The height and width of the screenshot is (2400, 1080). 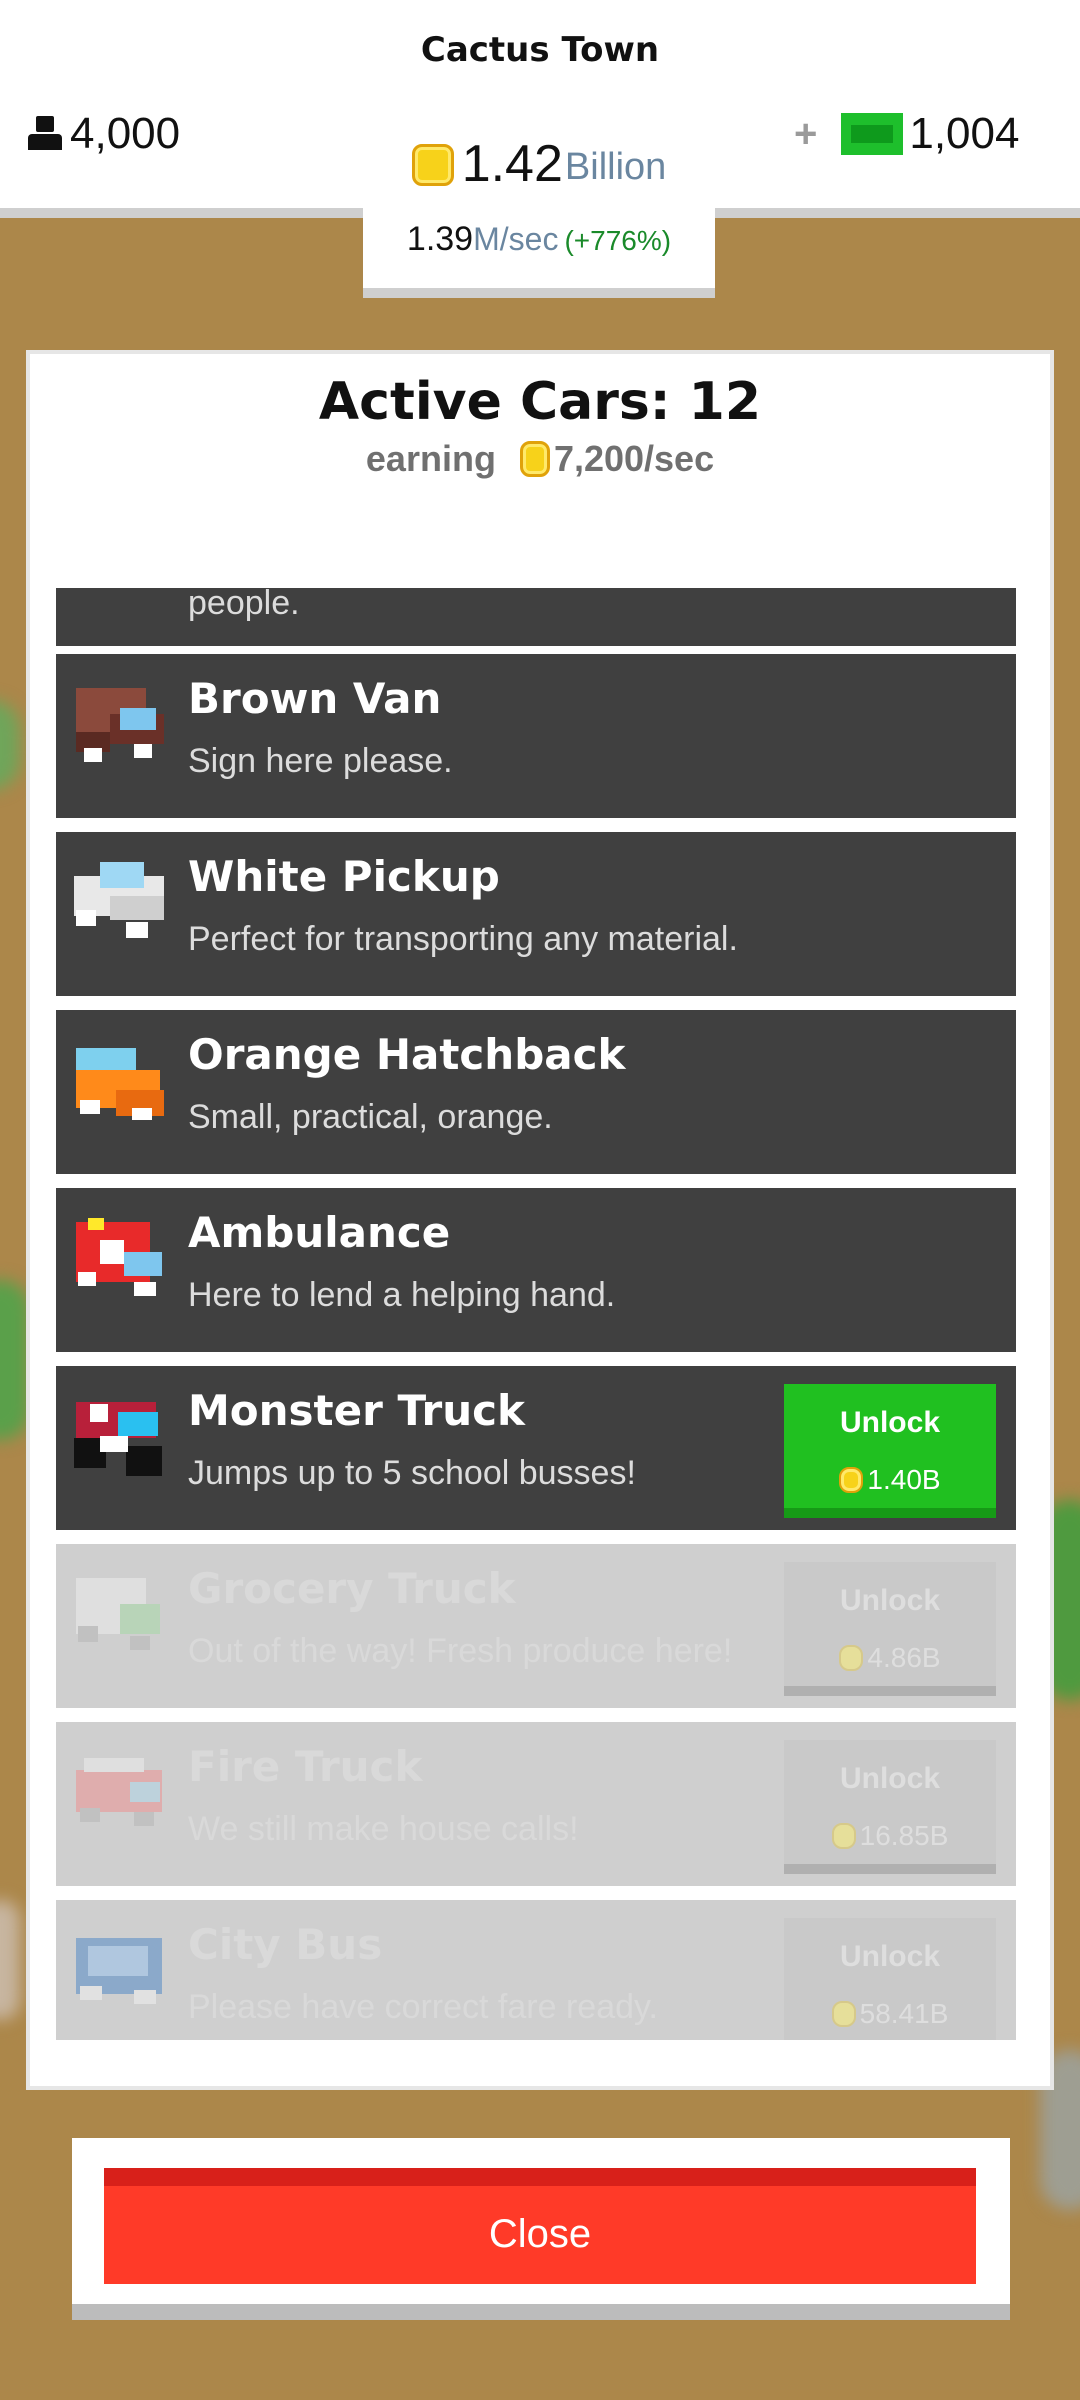 What do you see at coordinates (540, 2234) in the screenshot?
I see `close-button-label: Close` at bounding box center [540, 2234].